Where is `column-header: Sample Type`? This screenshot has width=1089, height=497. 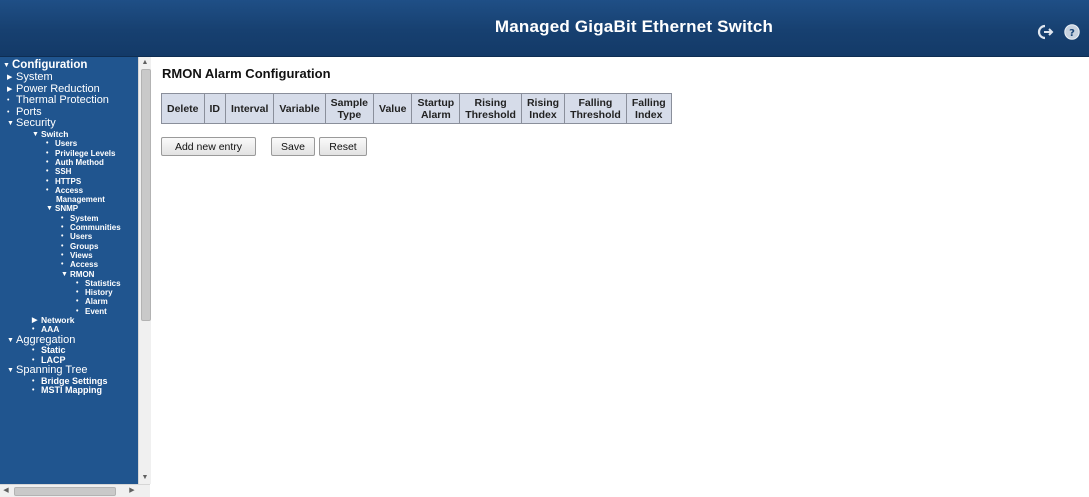 column-header: Sample Type is located at coordinates (349, 108).